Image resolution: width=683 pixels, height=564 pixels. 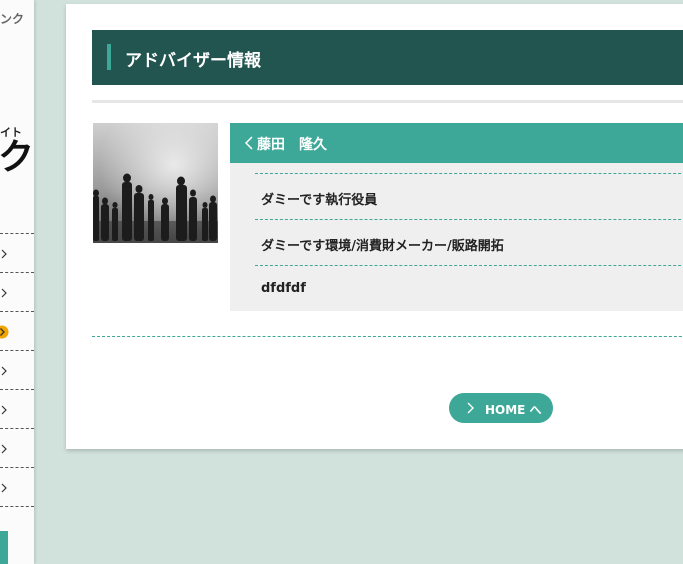 I want to click on chevron-left-icon, so click(x=248, y=143).